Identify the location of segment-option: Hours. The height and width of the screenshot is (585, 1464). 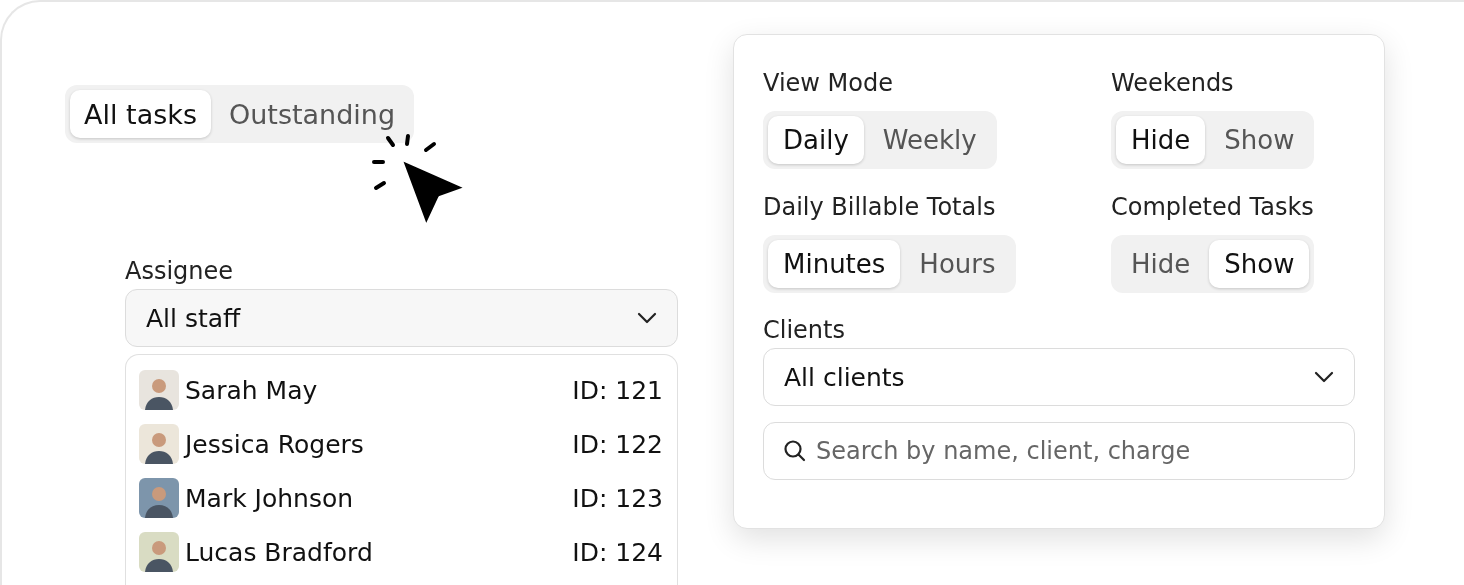
(957, 264).